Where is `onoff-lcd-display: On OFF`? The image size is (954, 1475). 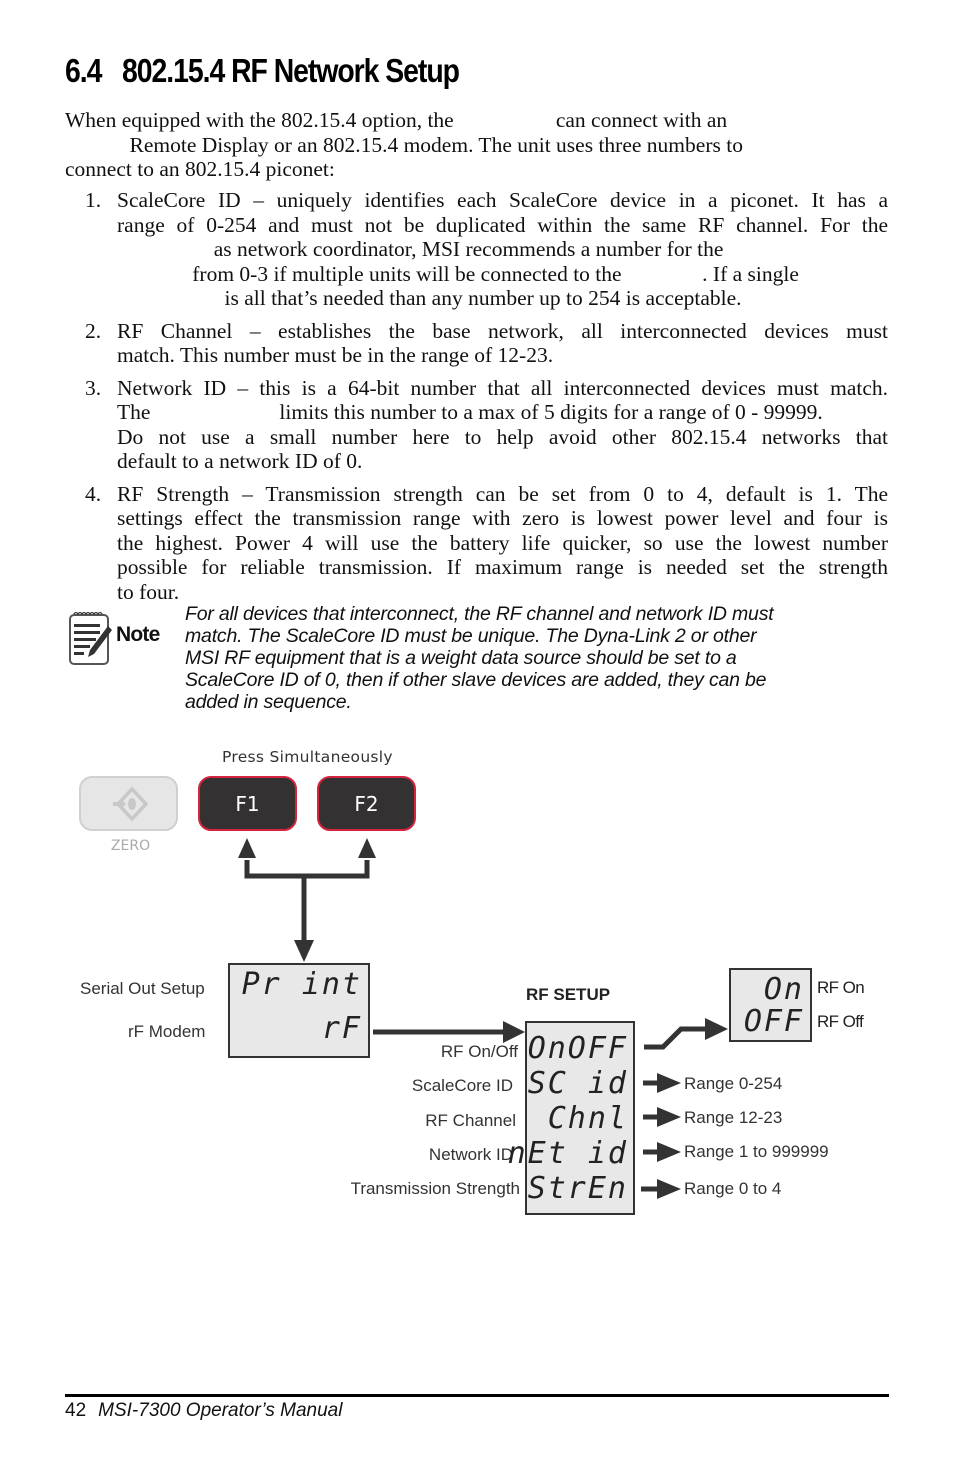 onoff-lcd-display: On OFF is located at coordinates (770, 1005).